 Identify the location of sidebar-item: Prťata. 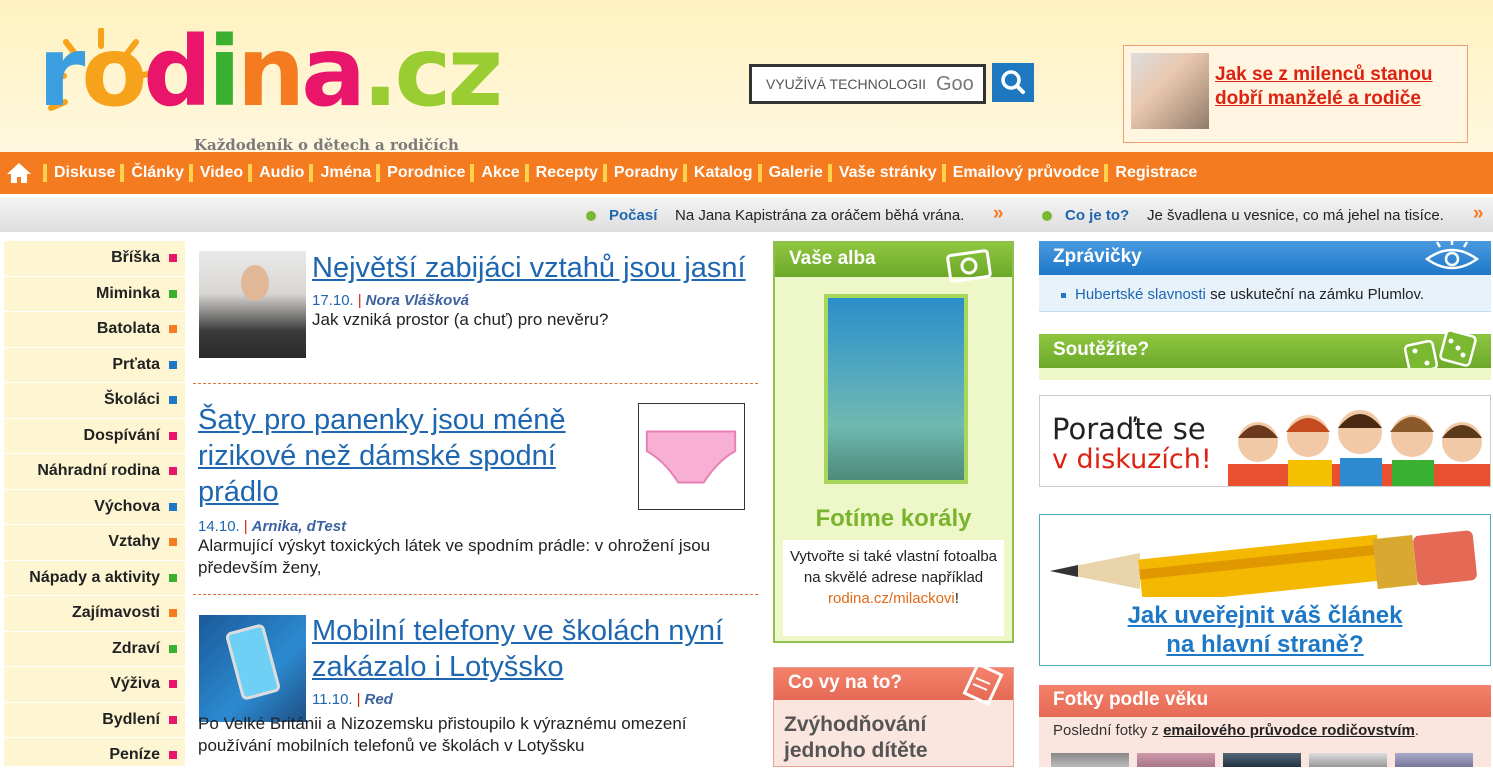
(94, 365).